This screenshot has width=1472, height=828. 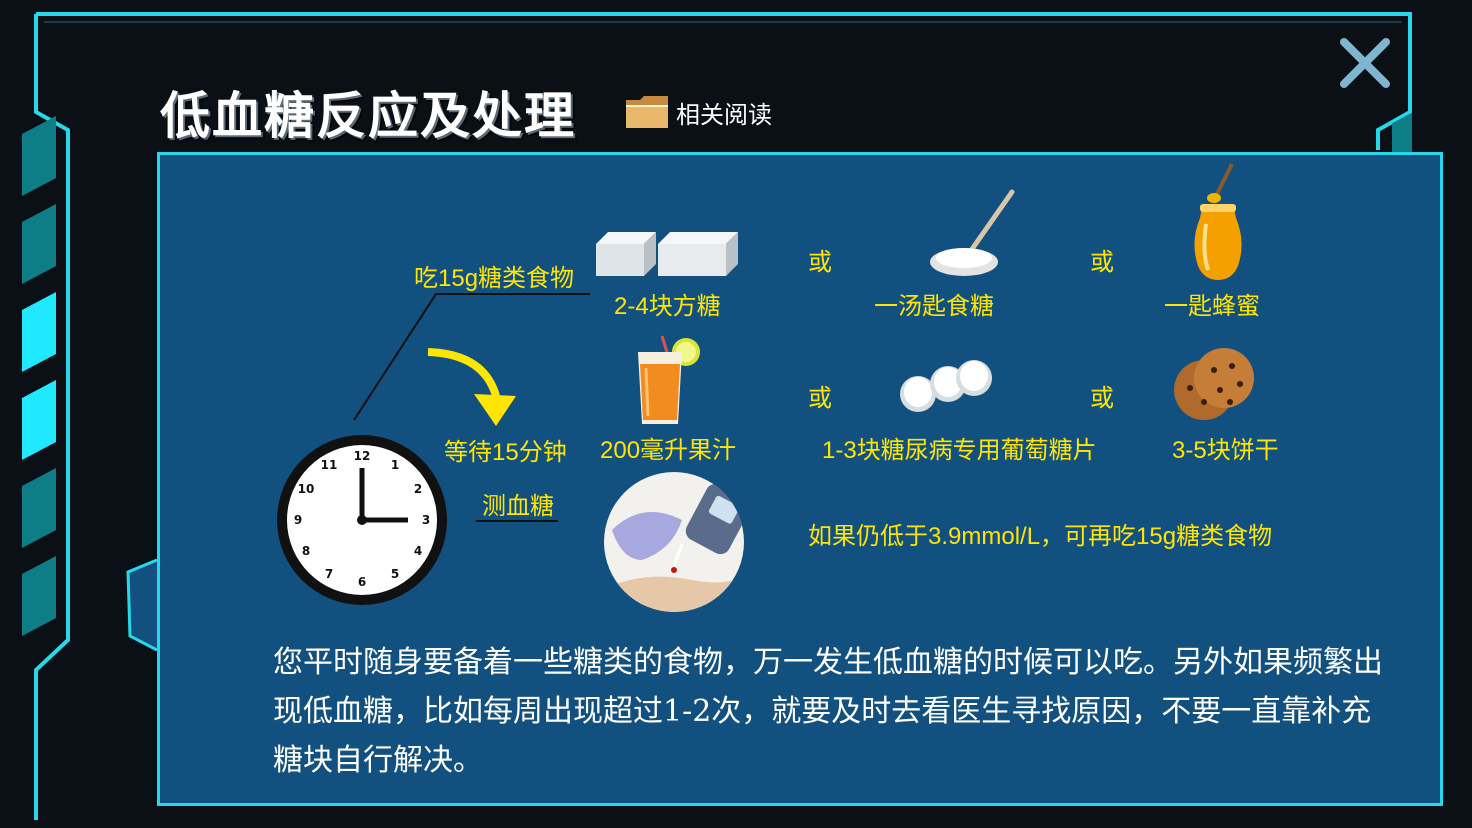 What do you see at coordinates (418, 551) in the screenshot?
I see `svg-text: 4` at bounding box center [418, 551].